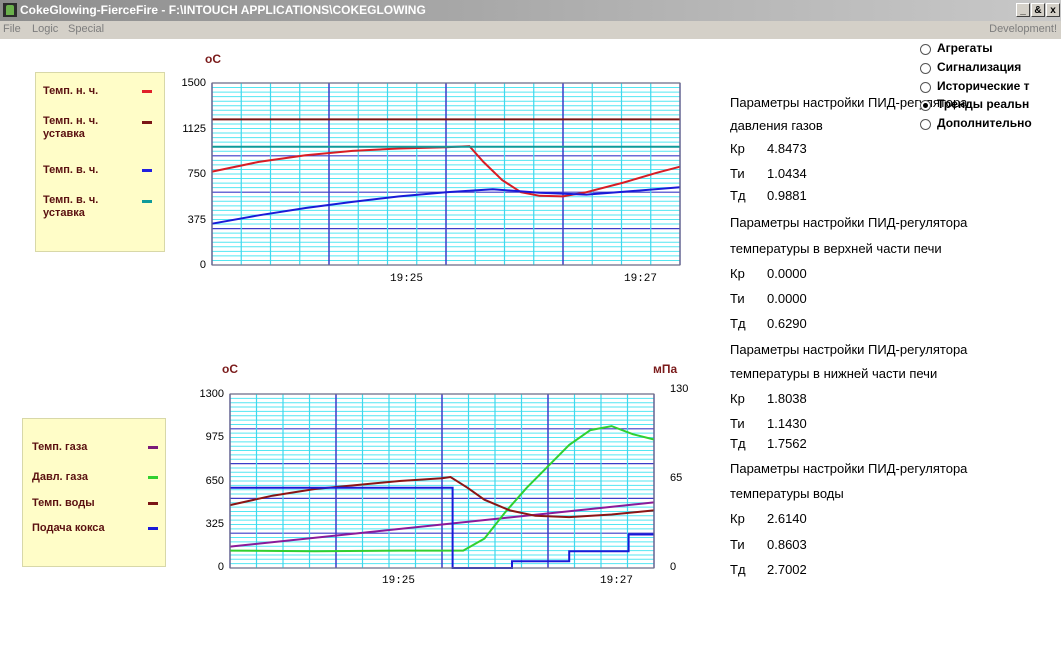  Describe the element at coordinates (193, 83) in the screenshot. I see `y-tick: 1500` at that location.